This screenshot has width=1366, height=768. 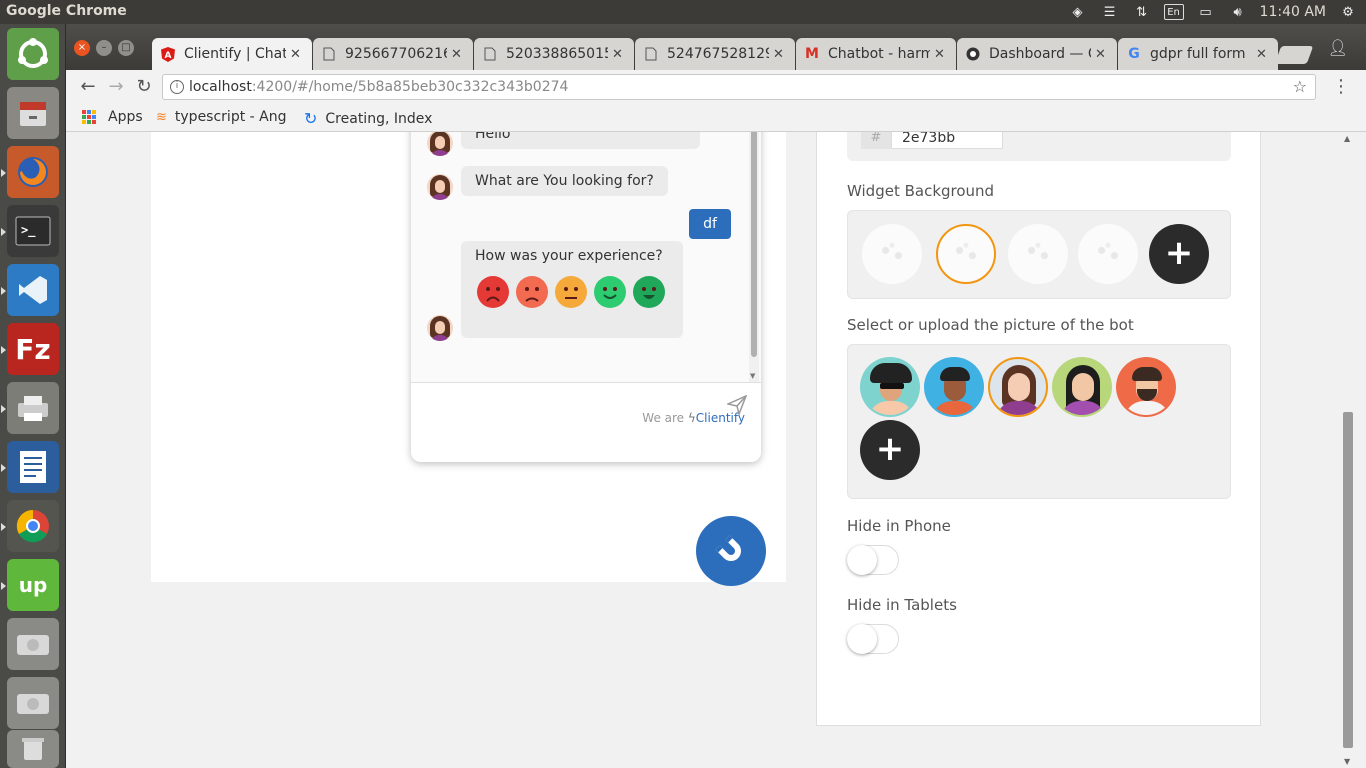 I want to click on upload-bot-picture-button: +, so click(x=890, y=450).